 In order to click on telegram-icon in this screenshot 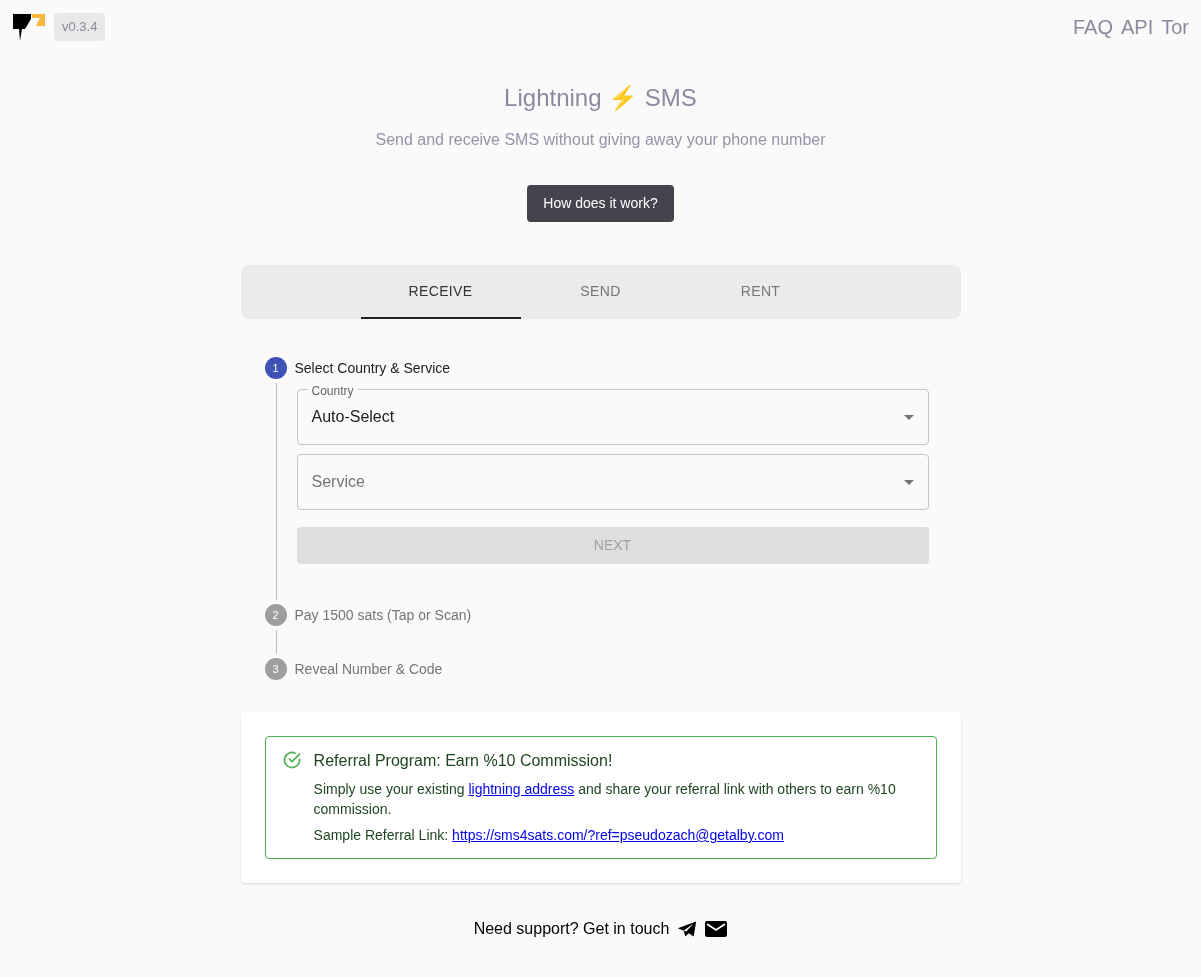, I will do `click(687, 929)`.